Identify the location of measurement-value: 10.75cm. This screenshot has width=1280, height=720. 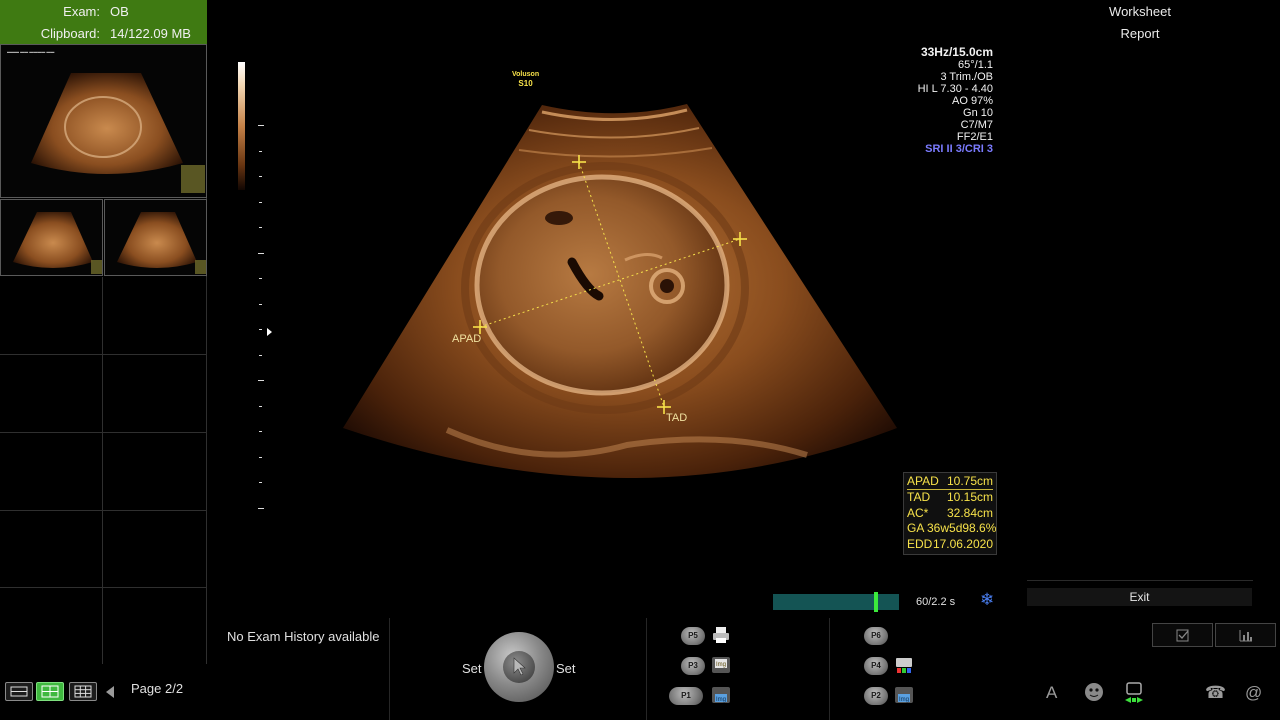
(969, 481).